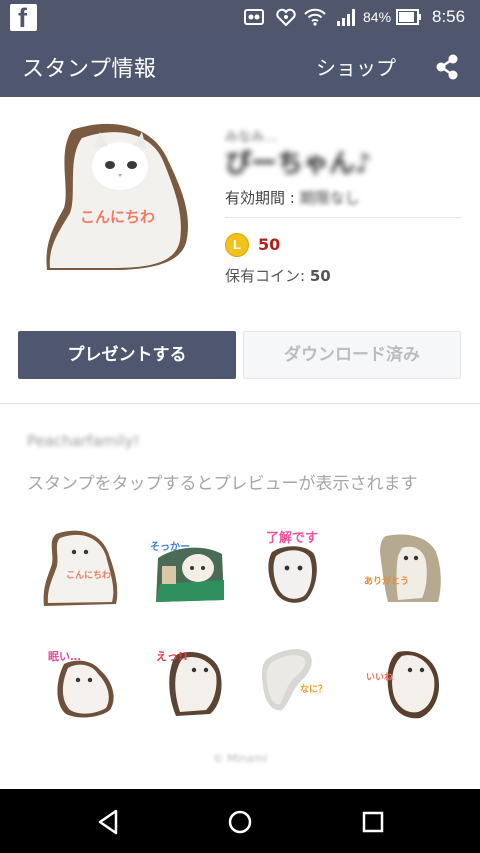 This screenshot has width=480, height=853. Describe the element at coordinates (172, 656) in the screenshot. I see `sticker-caption: えっ!!` at that location.